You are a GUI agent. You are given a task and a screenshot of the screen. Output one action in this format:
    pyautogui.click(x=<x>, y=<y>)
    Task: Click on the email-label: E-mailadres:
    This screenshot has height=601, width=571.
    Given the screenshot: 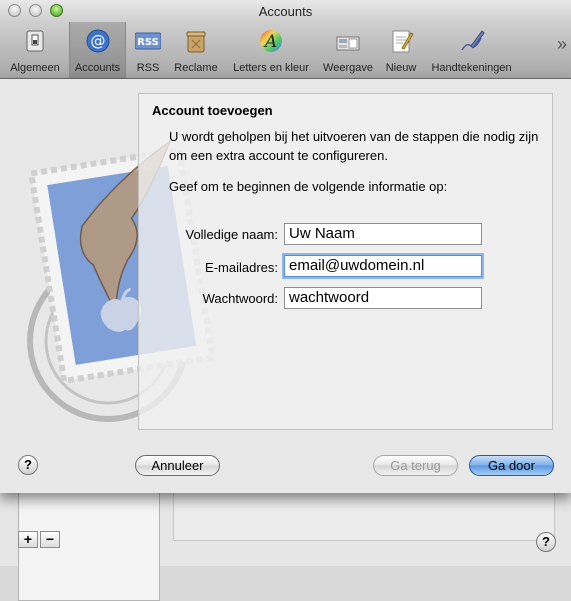 What is the action you would take?
    pyautogui.click(x=241, y=267)
    